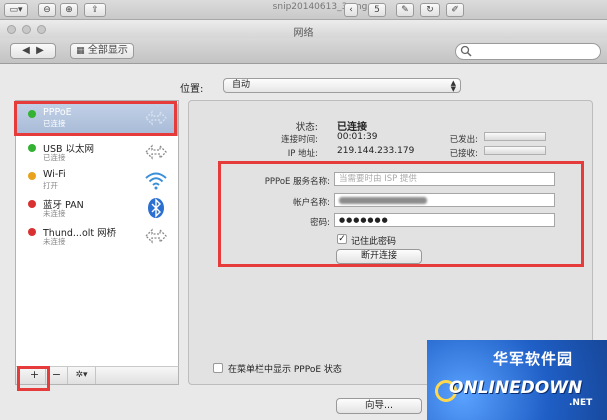 Image resolution: width=607 pixels, height=420 pixels. What do you see at coordinates (376, 151) in the screenshot?
I see `ip-address-value: 219.144.233.179` at bounding box center [376, 151].